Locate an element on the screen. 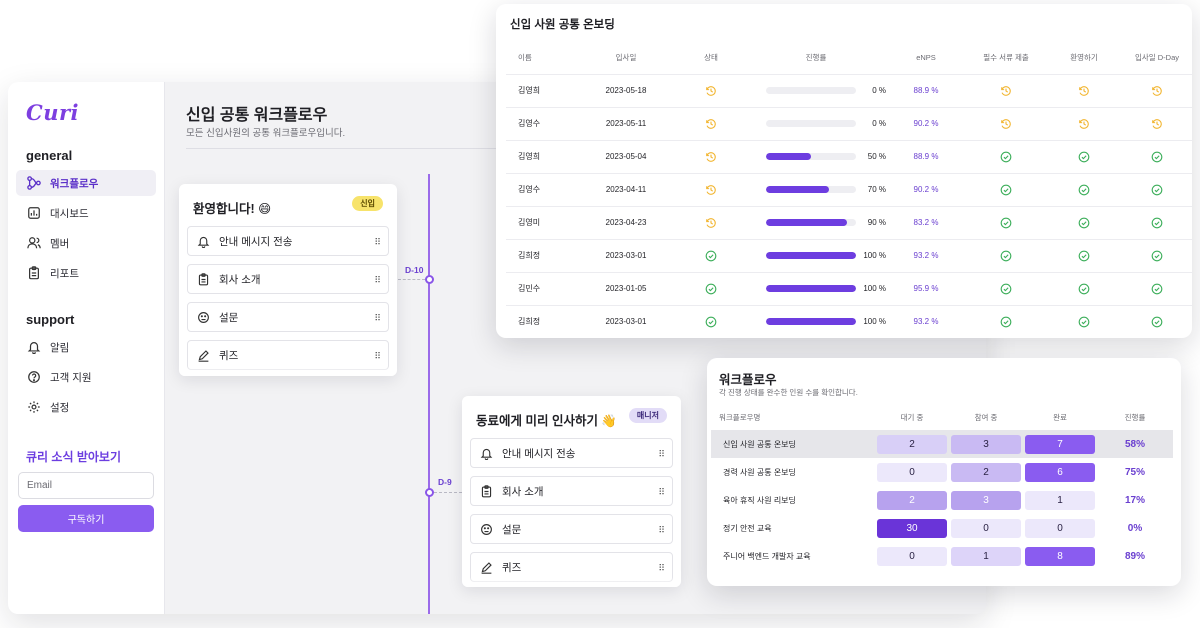 The image size is (1200, 628). rate-cell: 17% is located at coordinates (1135, 500).